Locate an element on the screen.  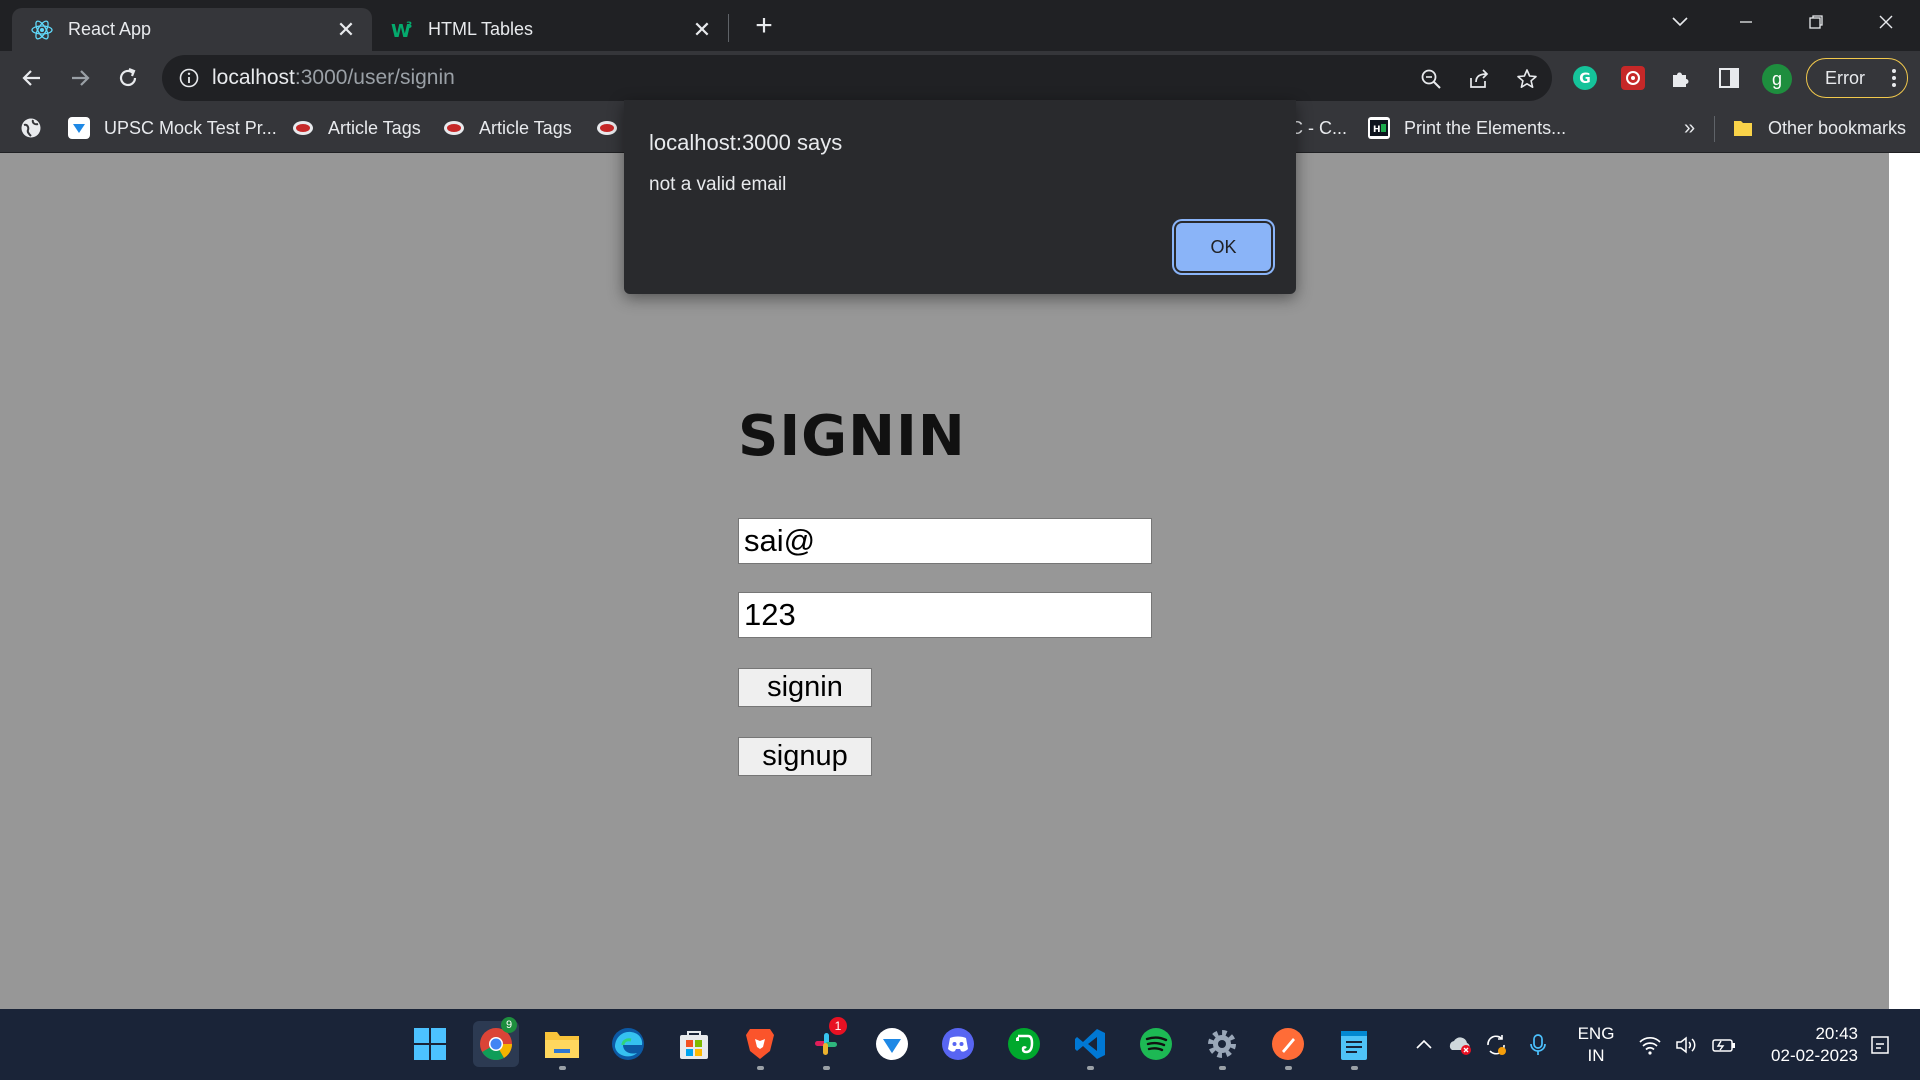
tab-label: HTML Tables is located at coordinates (481, 29).